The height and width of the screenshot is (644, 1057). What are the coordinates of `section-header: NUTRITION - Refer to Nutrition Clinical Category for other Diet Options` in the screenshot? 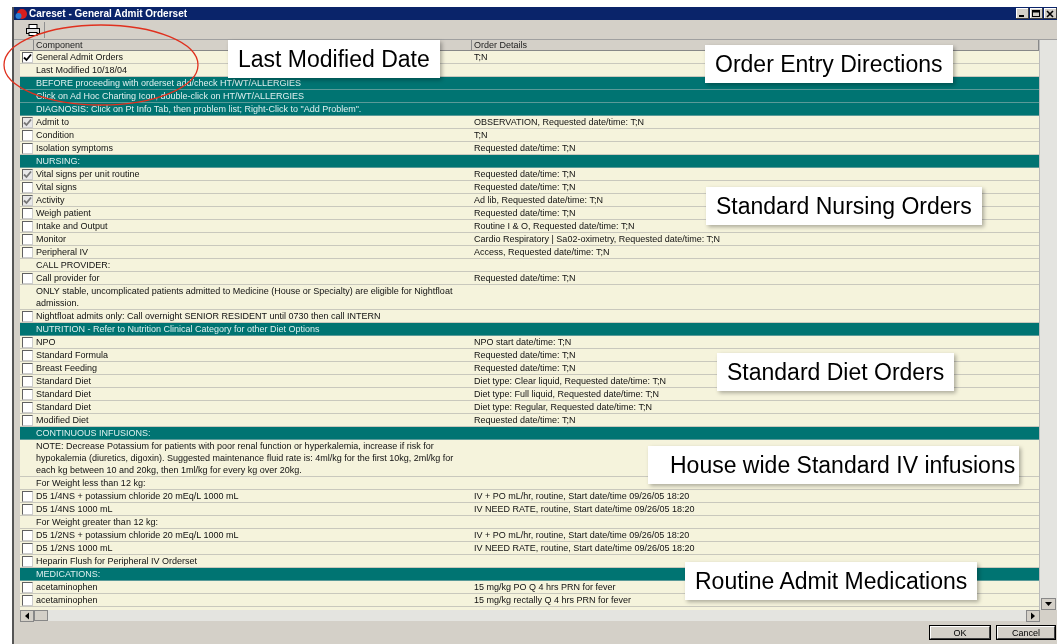 It's located at (529, 329).